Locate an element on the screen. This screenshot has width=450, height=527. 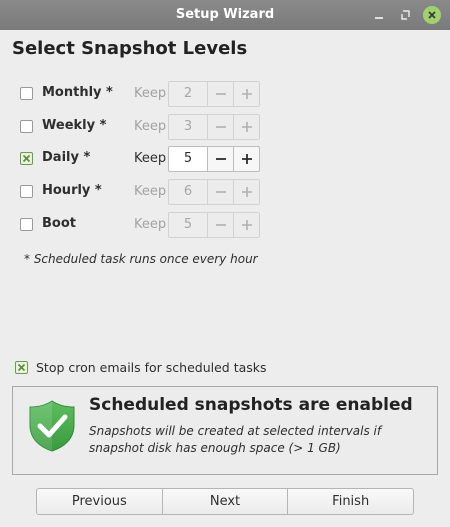
monthly-keep-stepper: 2 is located at coordinates (214, 94).